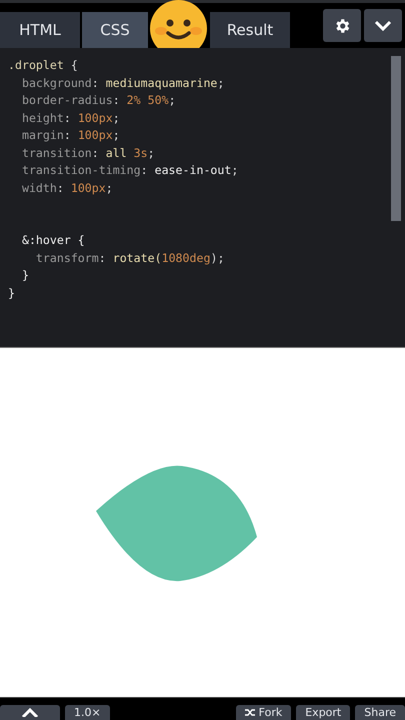 The height and width of the screenshot is (720, 405). What do you see at coordinates (380, 712) in the screenshot?
I see `action-button: Share` at bounding box center [380, 712].